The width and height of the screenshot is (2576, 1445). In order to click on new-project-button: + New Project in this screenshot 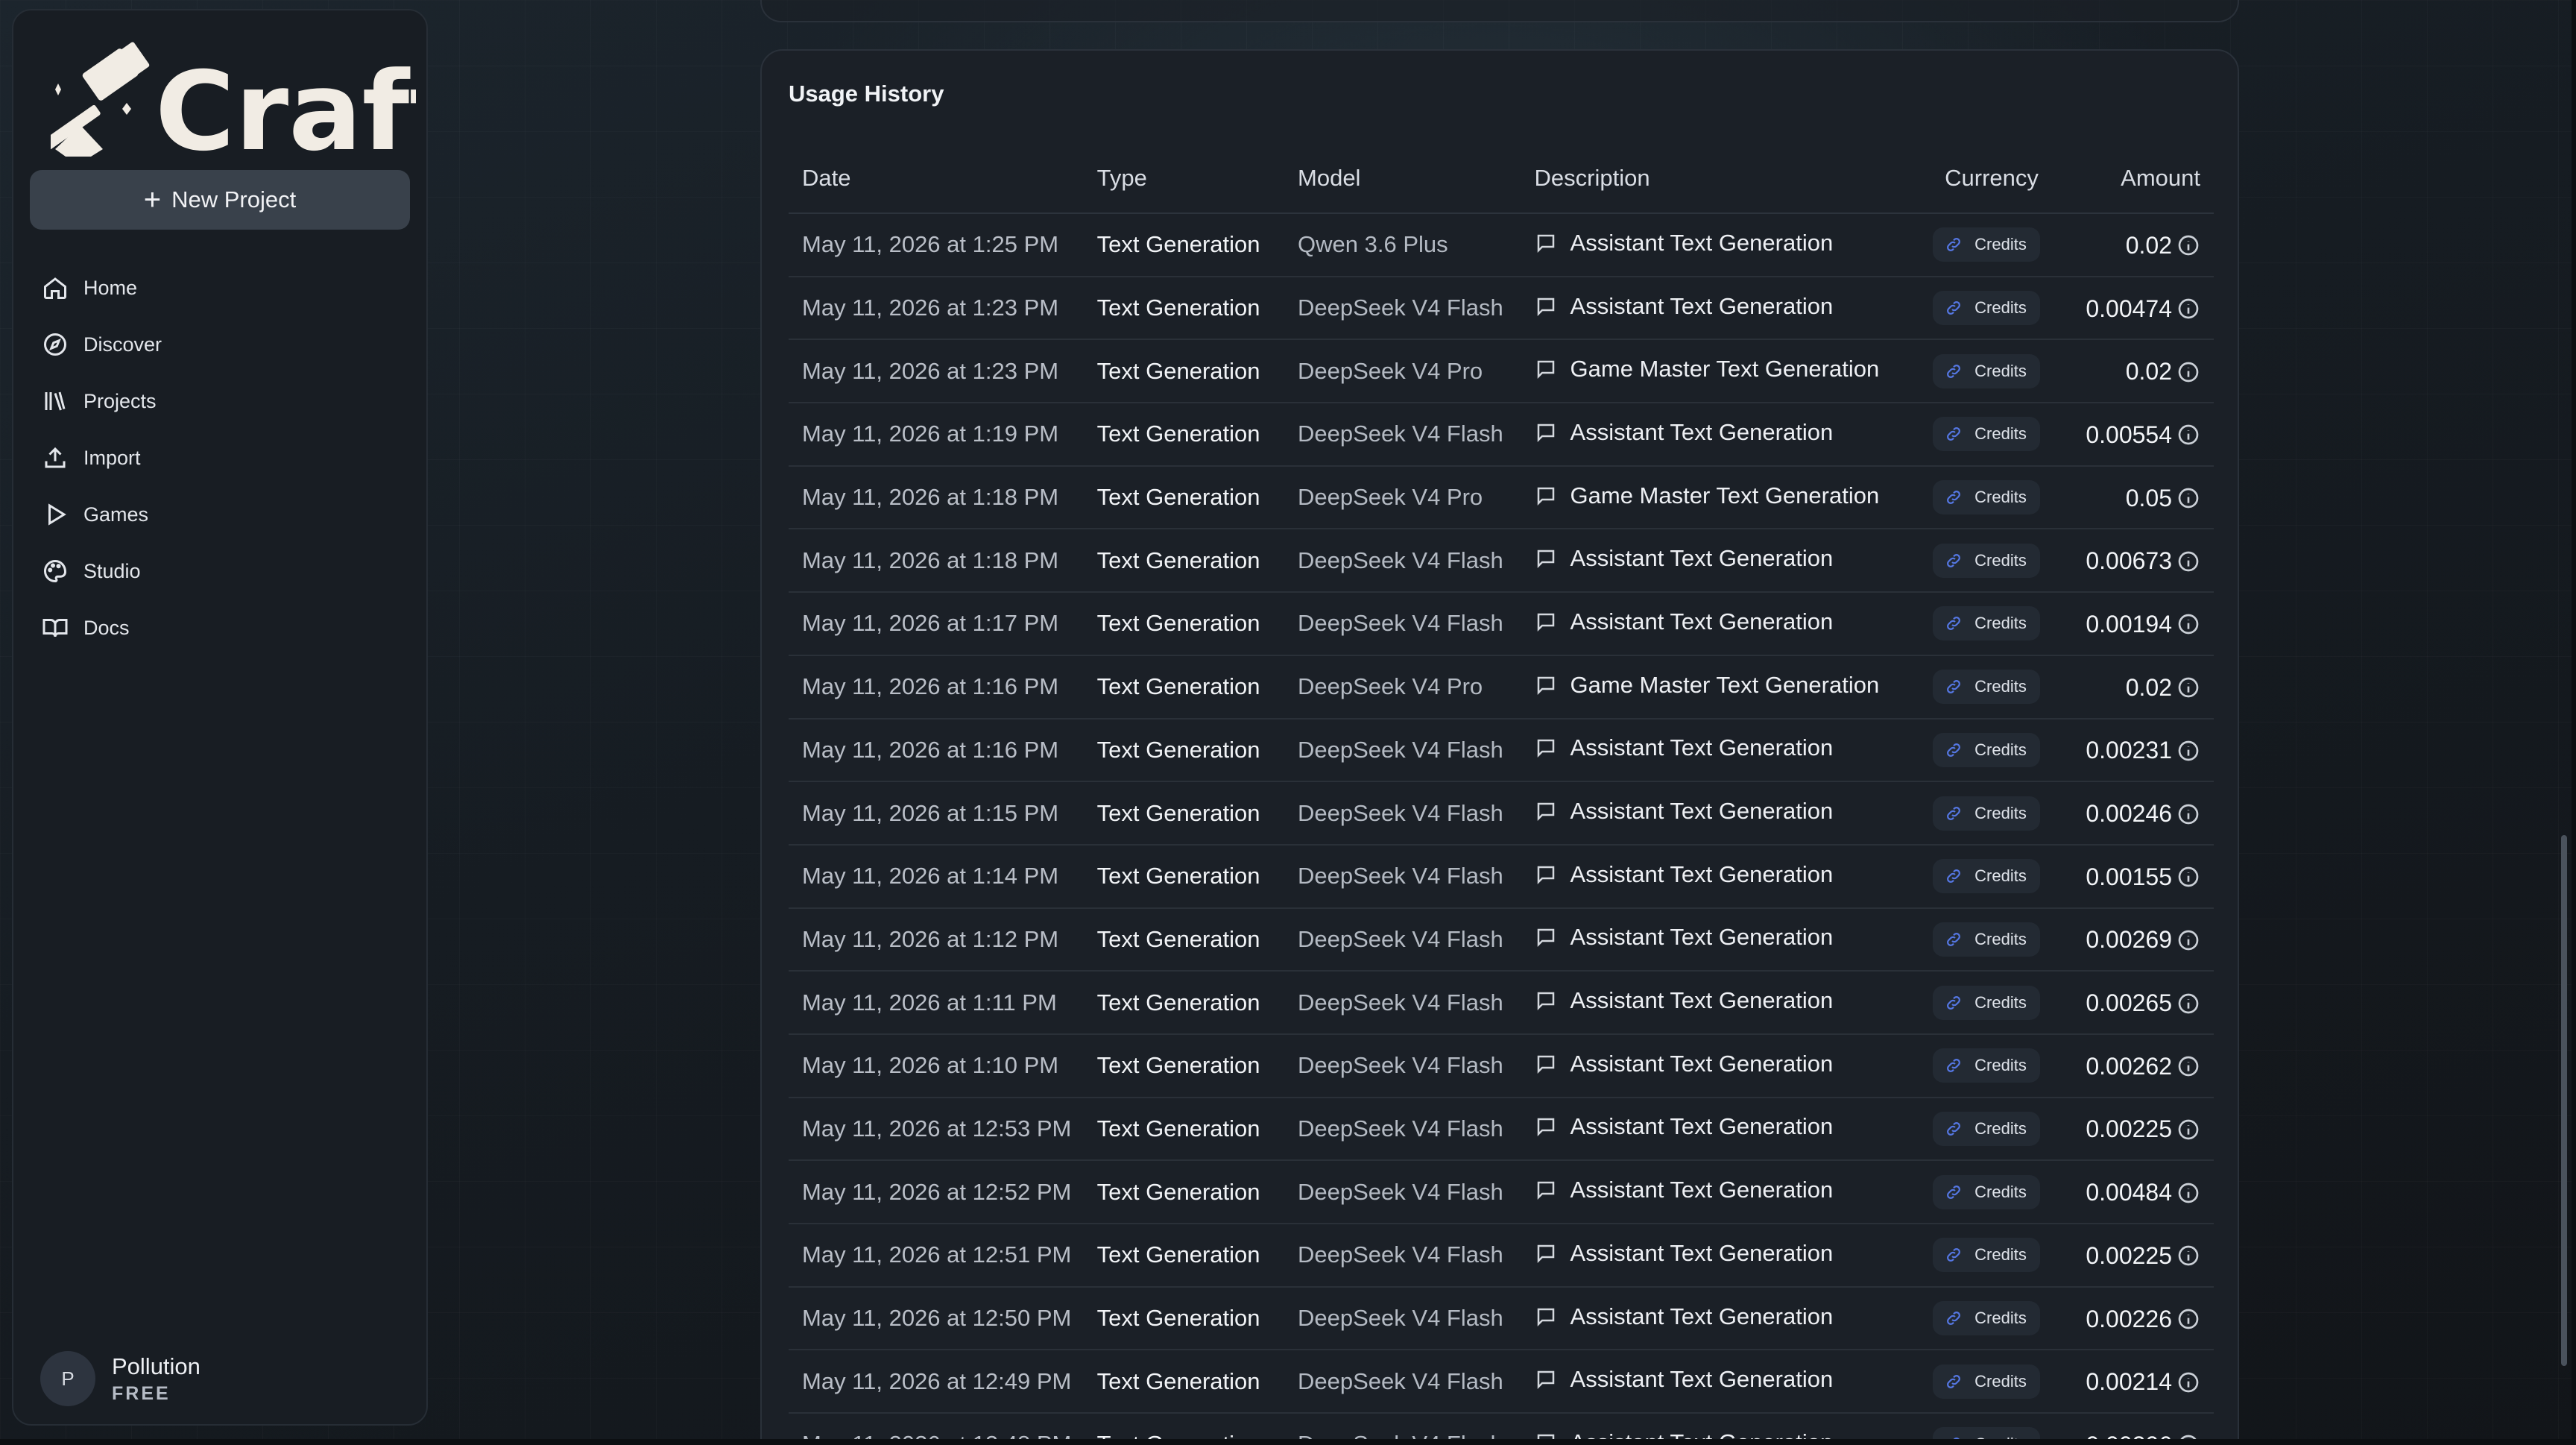, I will do `click(220, 200)`.